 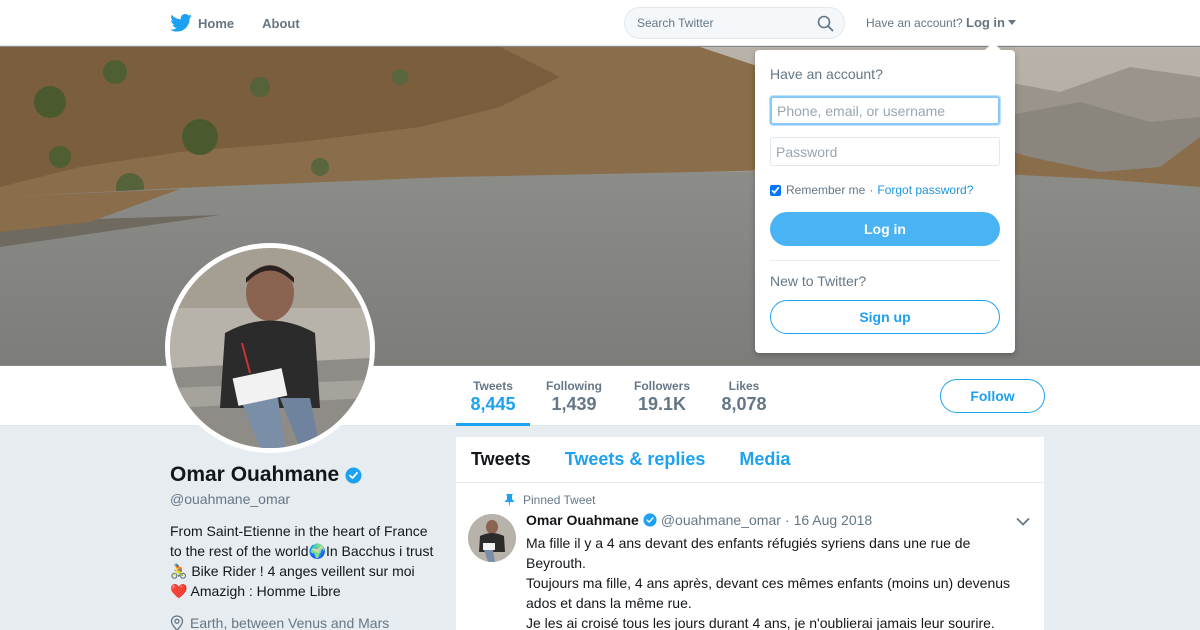 What do you see at coordinates (825, 190) in the screenshot?
I see `remember-label: Remember me` at bounding box center [825, 190].